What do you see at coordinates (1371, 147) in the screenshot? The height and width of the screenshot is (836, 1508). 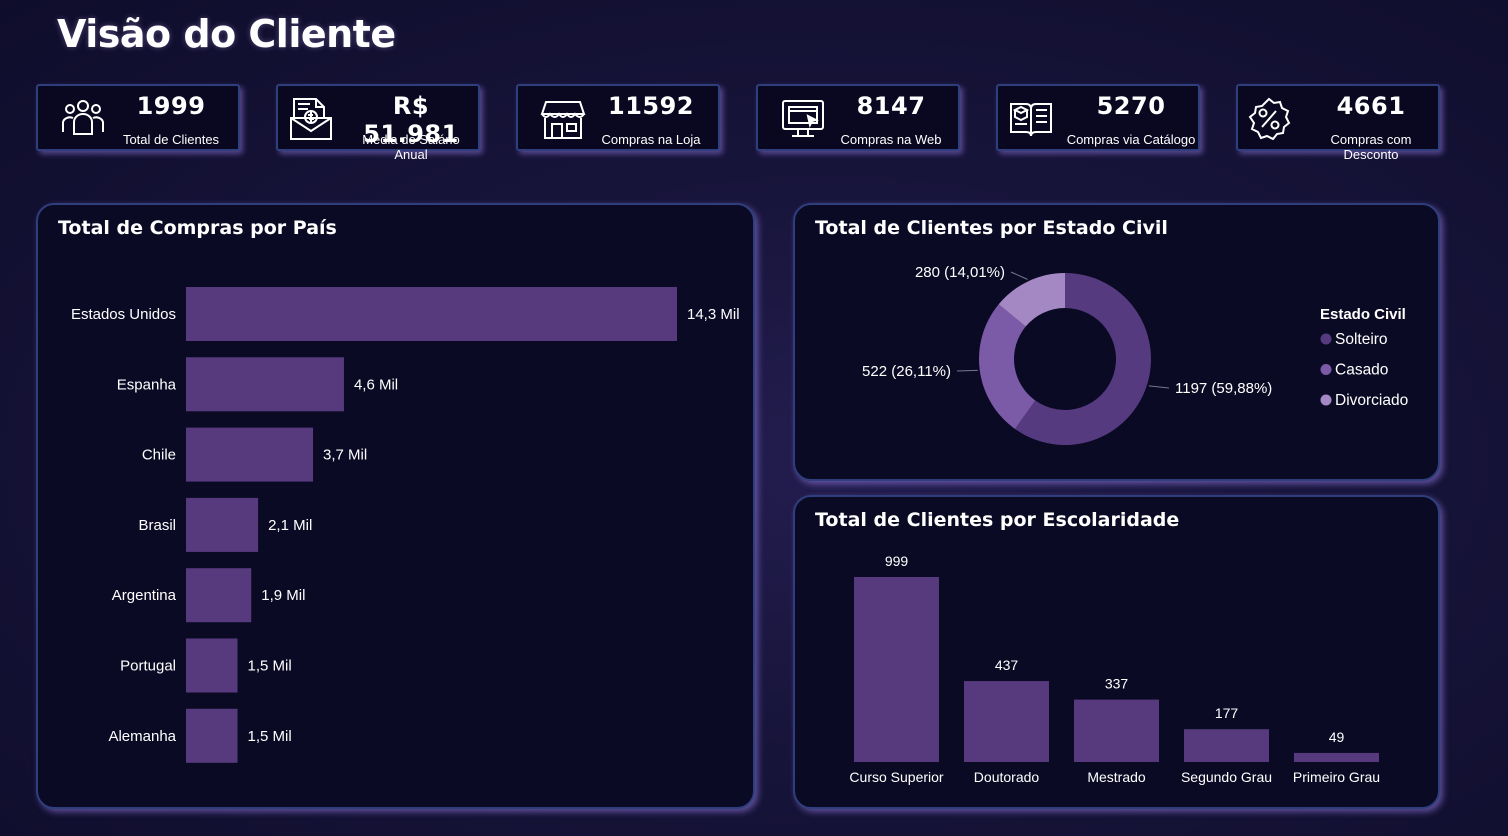 I see `kpi-label: Compras com Desconto` at bounding box center [1371, 147].